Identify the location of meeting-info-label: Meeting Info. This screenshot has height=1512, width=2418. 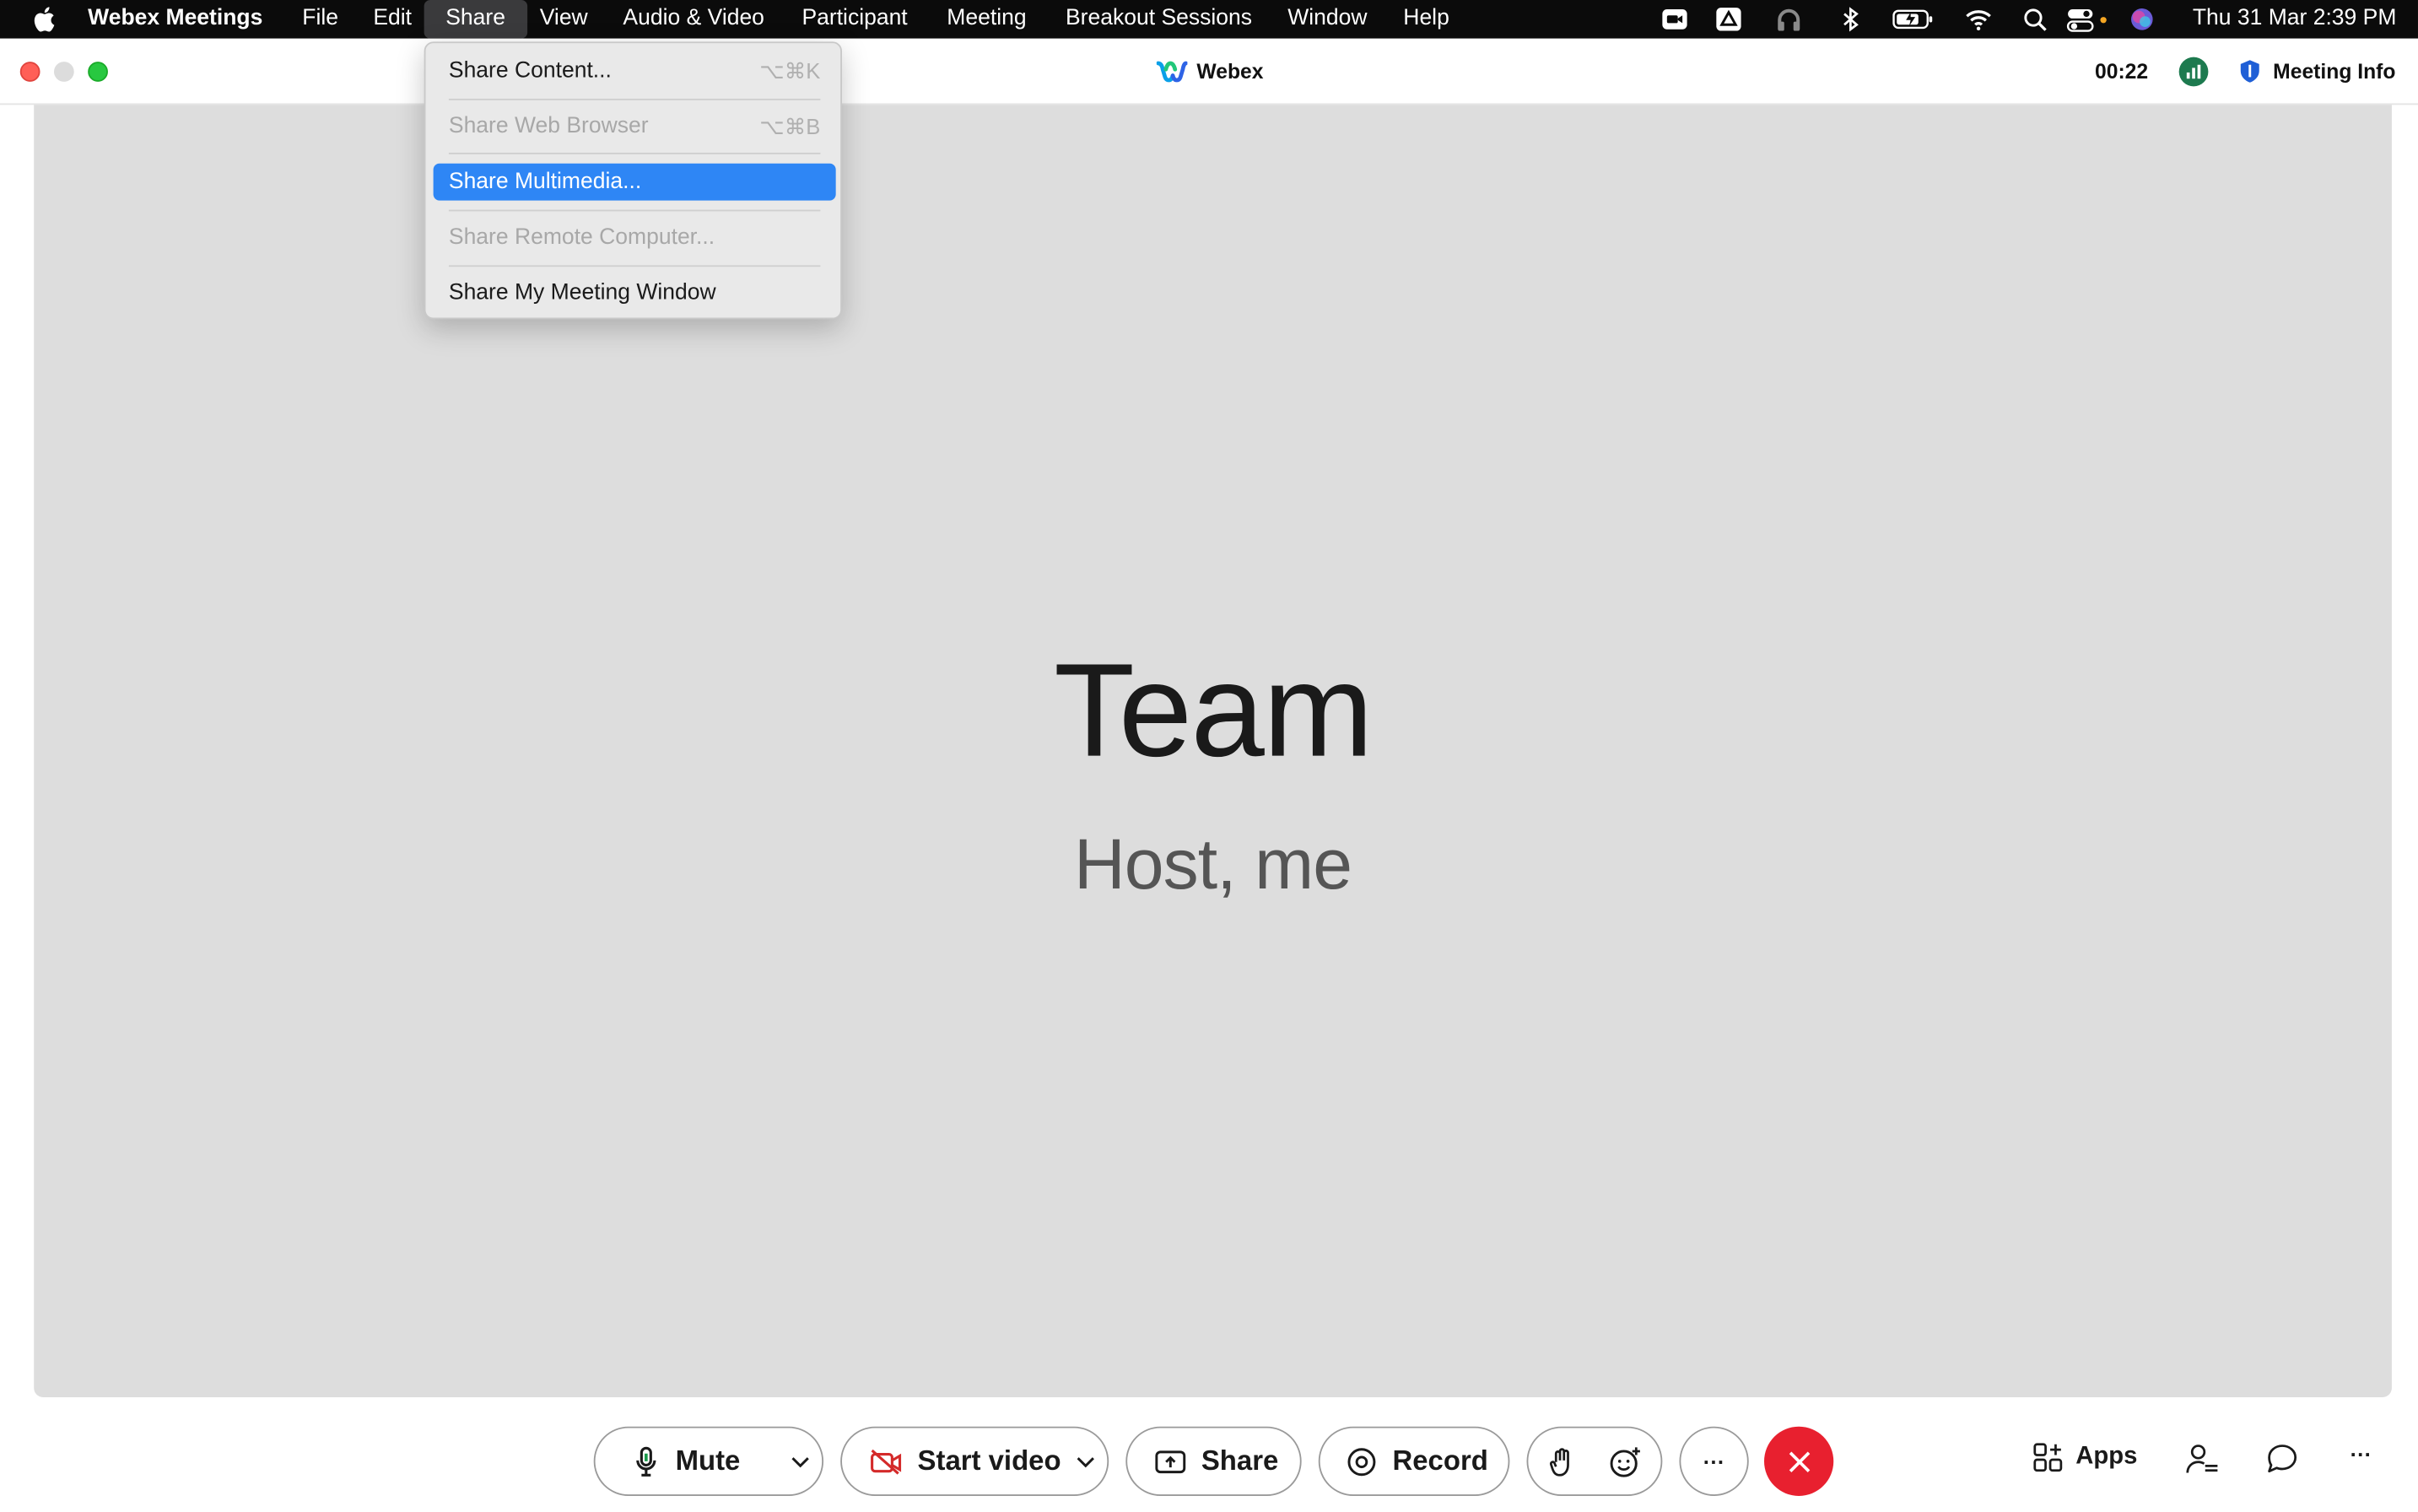
(2334, 71).